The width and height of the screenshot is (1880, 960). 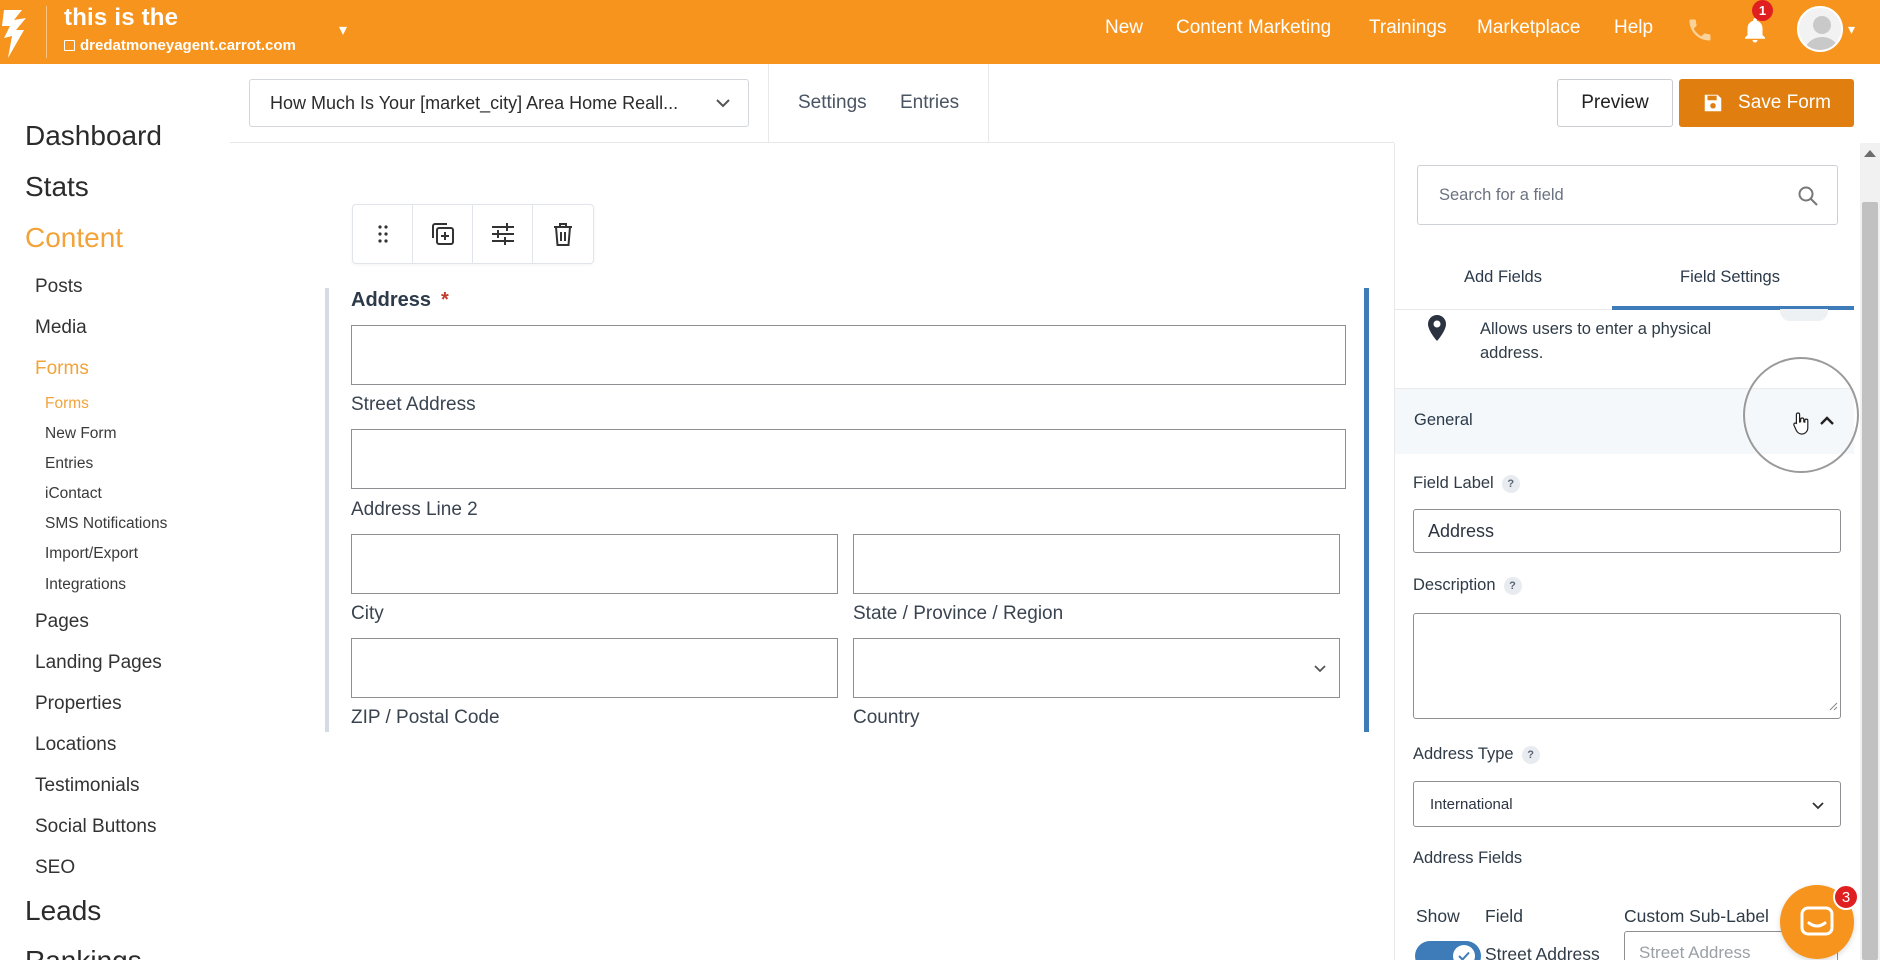 I want to click on sidebar-sub-integrations: Integrations, so click(x=85, y=585).